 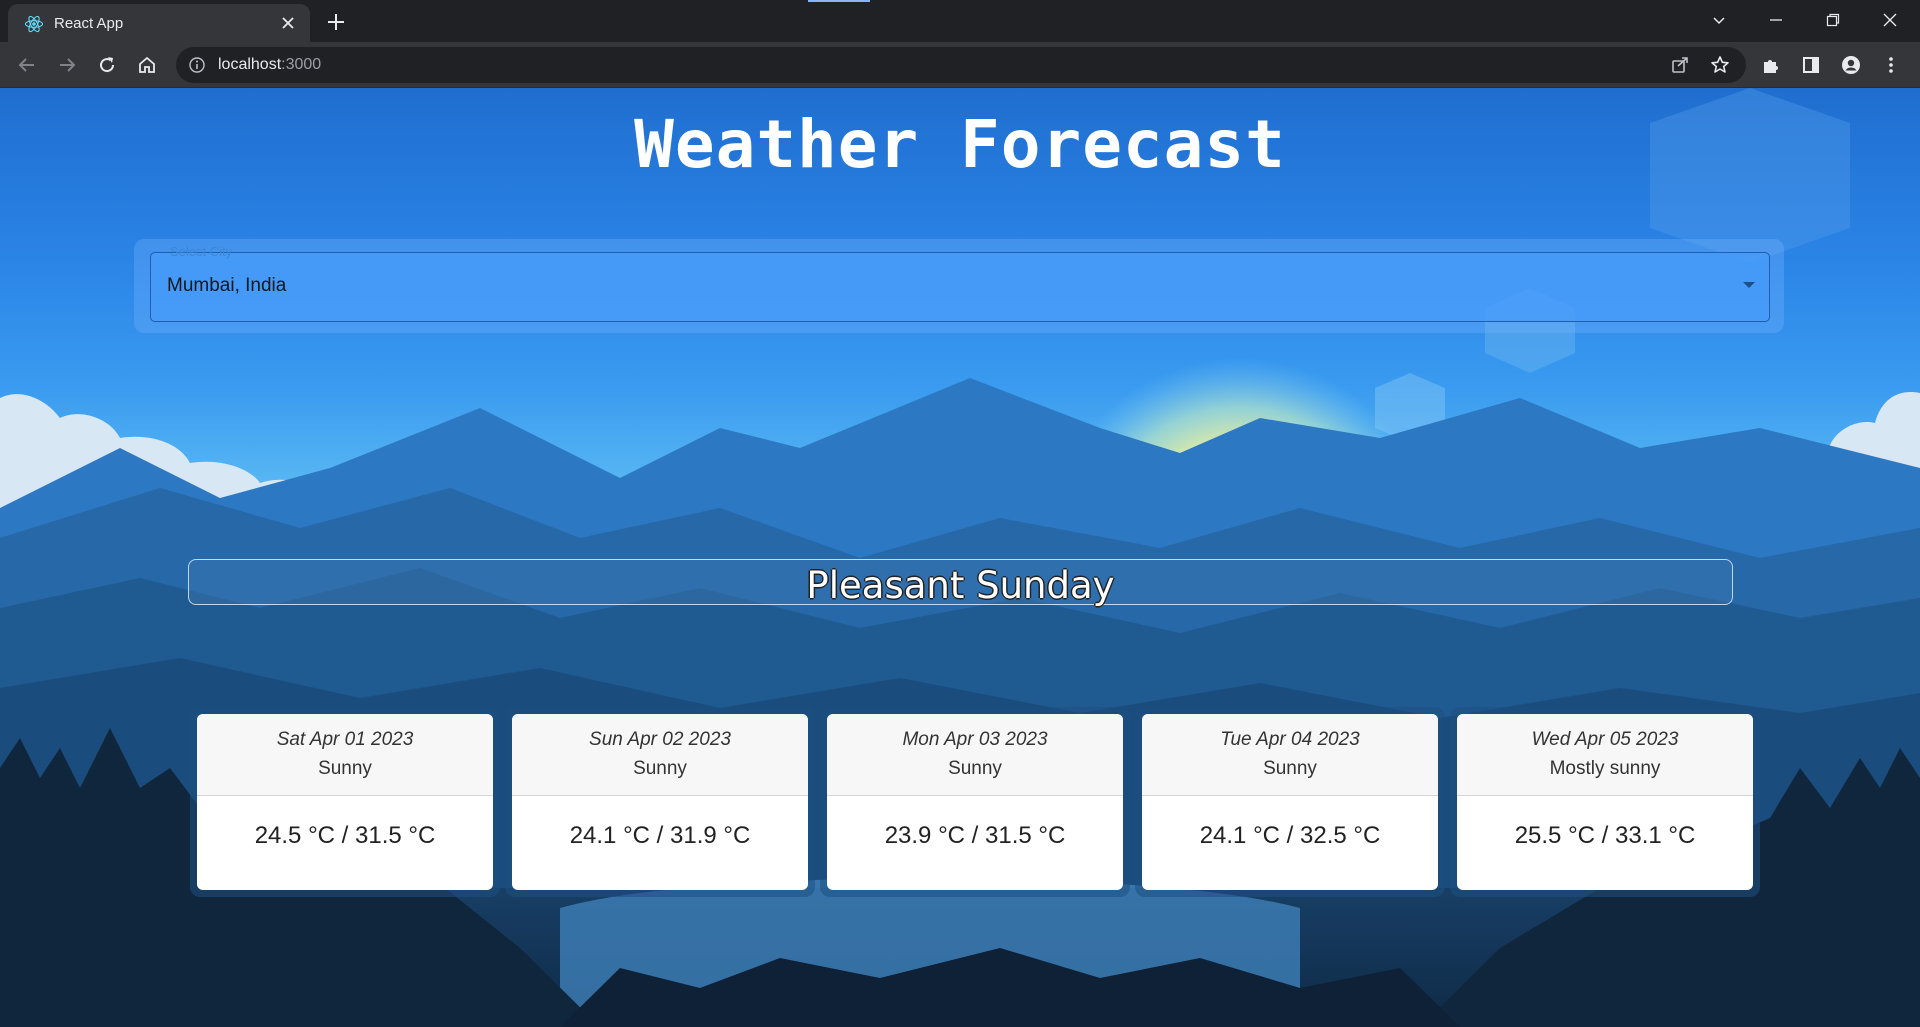 What do you see at coordinates (1605, 768) in the screenshot?
I see `forecast-condition: Mostly sunny` at bounding box center [1605, 768].